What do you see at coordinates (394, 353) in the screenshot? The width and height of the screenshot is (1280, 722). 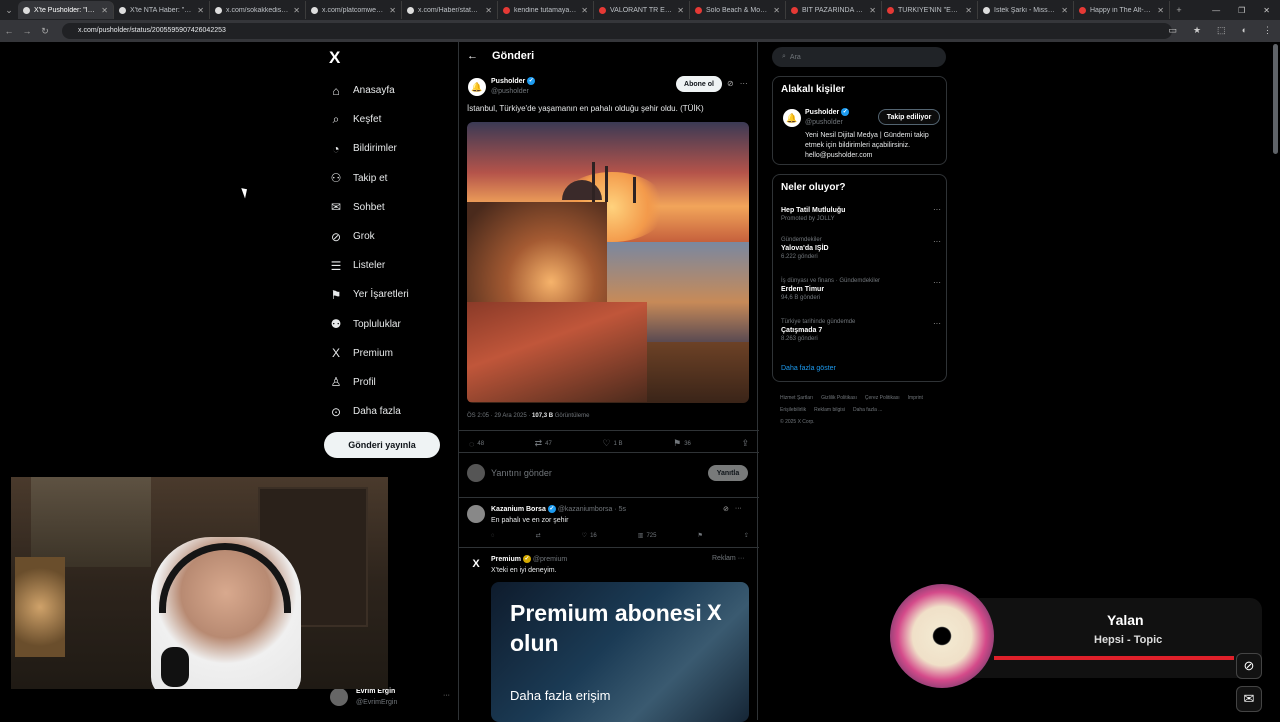 I see `sidebar-item-premium: X Premium` at bounding box center [394, 353].